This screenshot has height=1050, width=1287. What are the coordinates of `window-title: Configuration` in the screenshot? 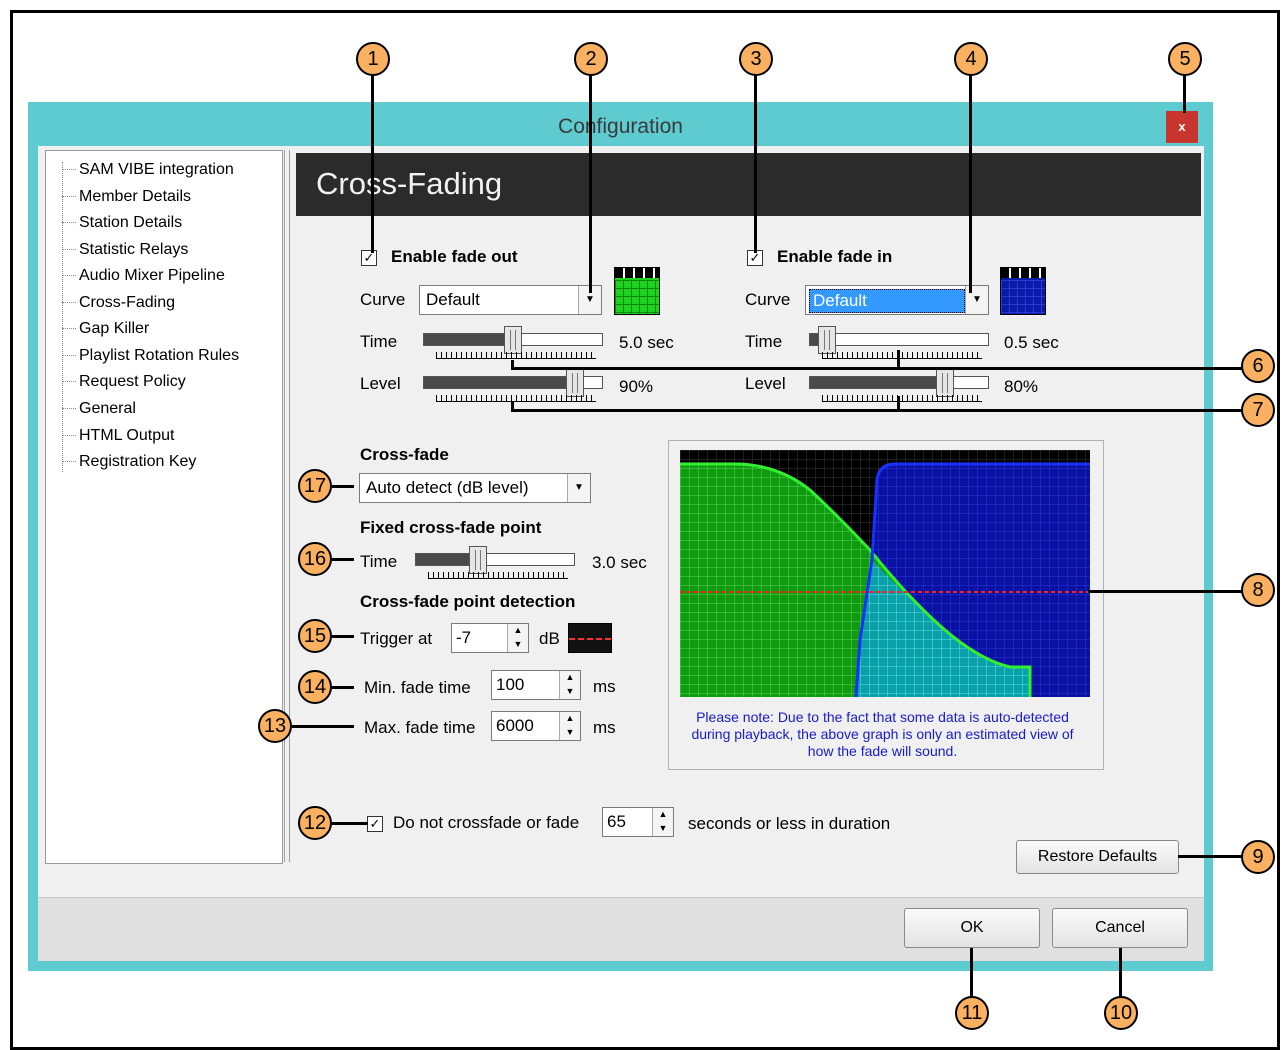 It's located at (620, 126).